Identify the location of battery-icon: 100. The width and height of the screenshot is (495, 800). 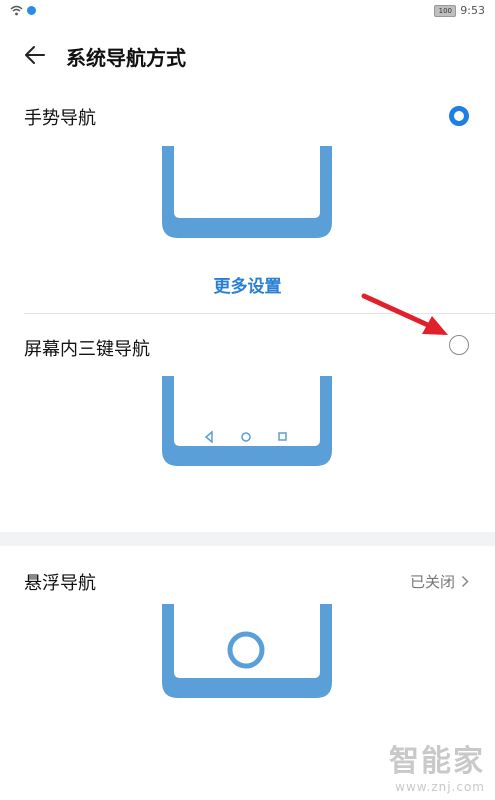
(445, 10).